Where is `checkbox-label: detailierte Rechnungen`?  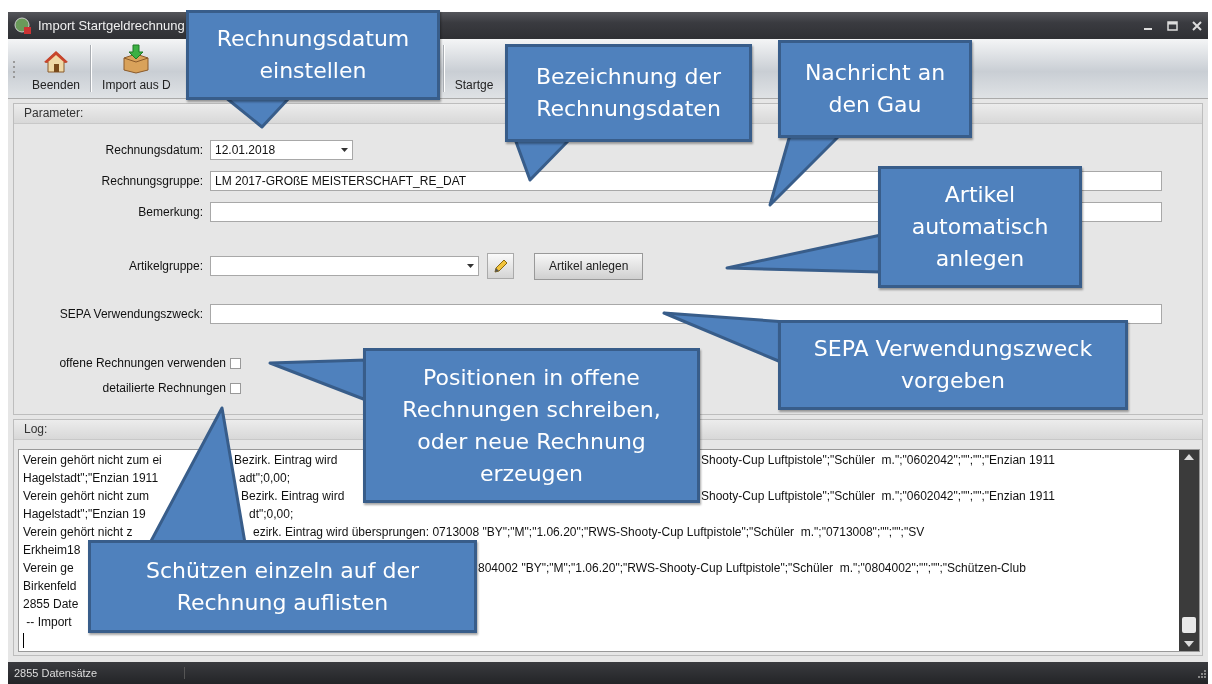 checkbox-label: detailierte Rechnungen is located at coordinates (164, 388).